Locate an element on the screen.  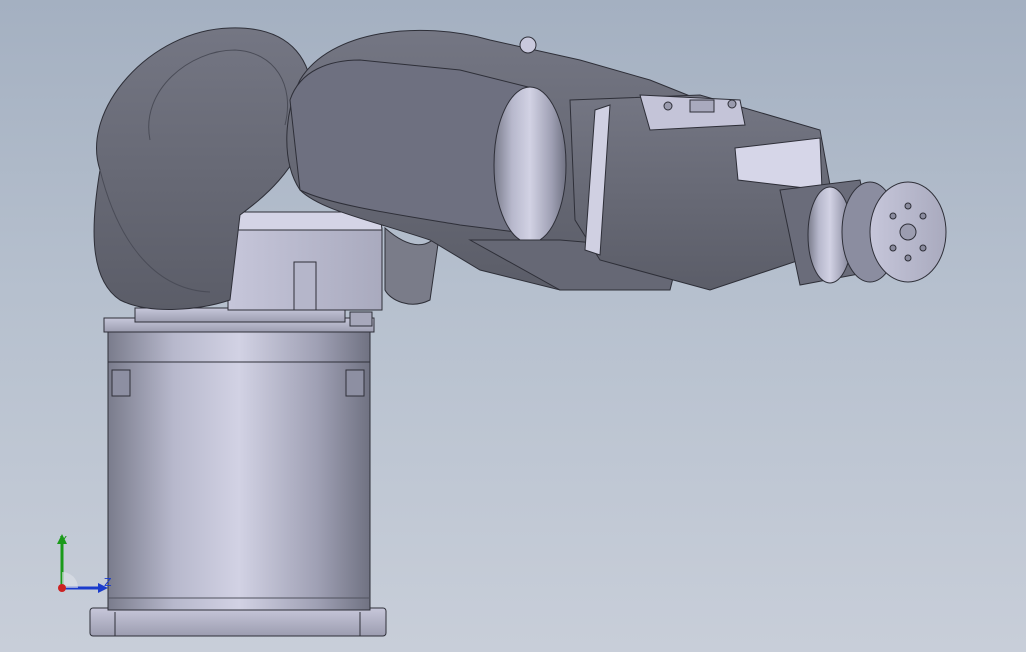
base-cylinder is located at coordinates (239, 464).